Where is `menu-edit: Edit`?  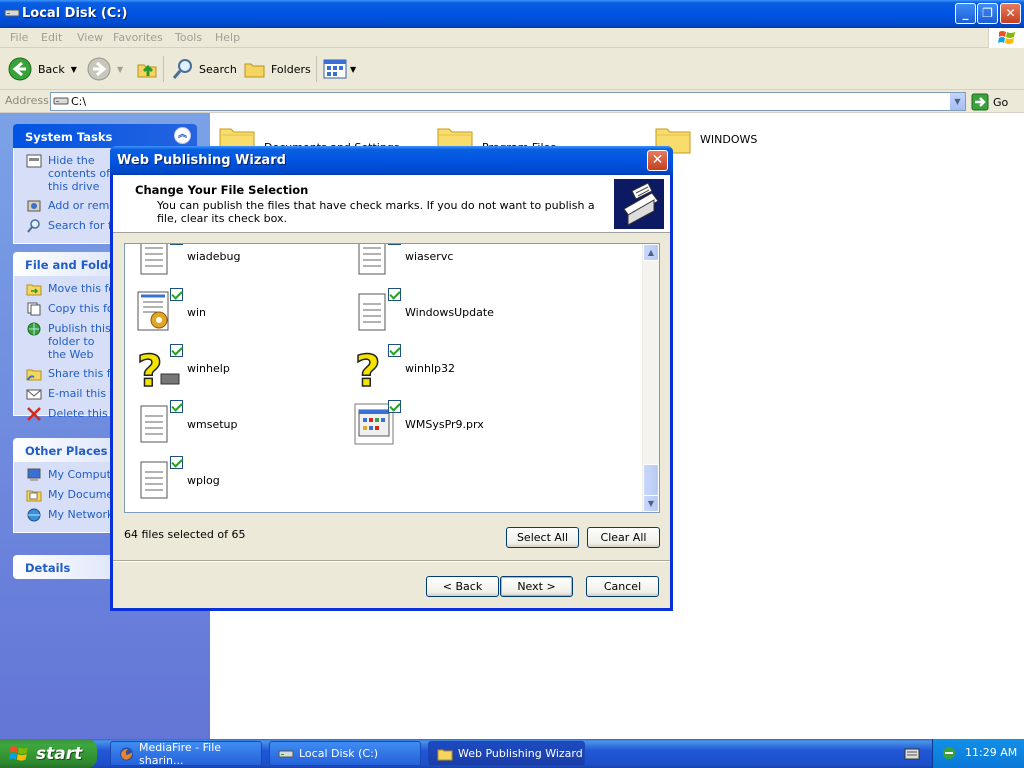
menu-edit: Edit is located at coordinates (51, 37).